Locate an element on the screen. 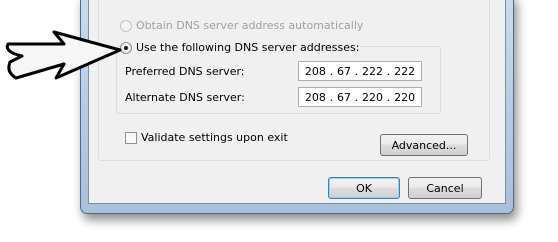  arrow-right-icon is located at coordinates (63, 55).